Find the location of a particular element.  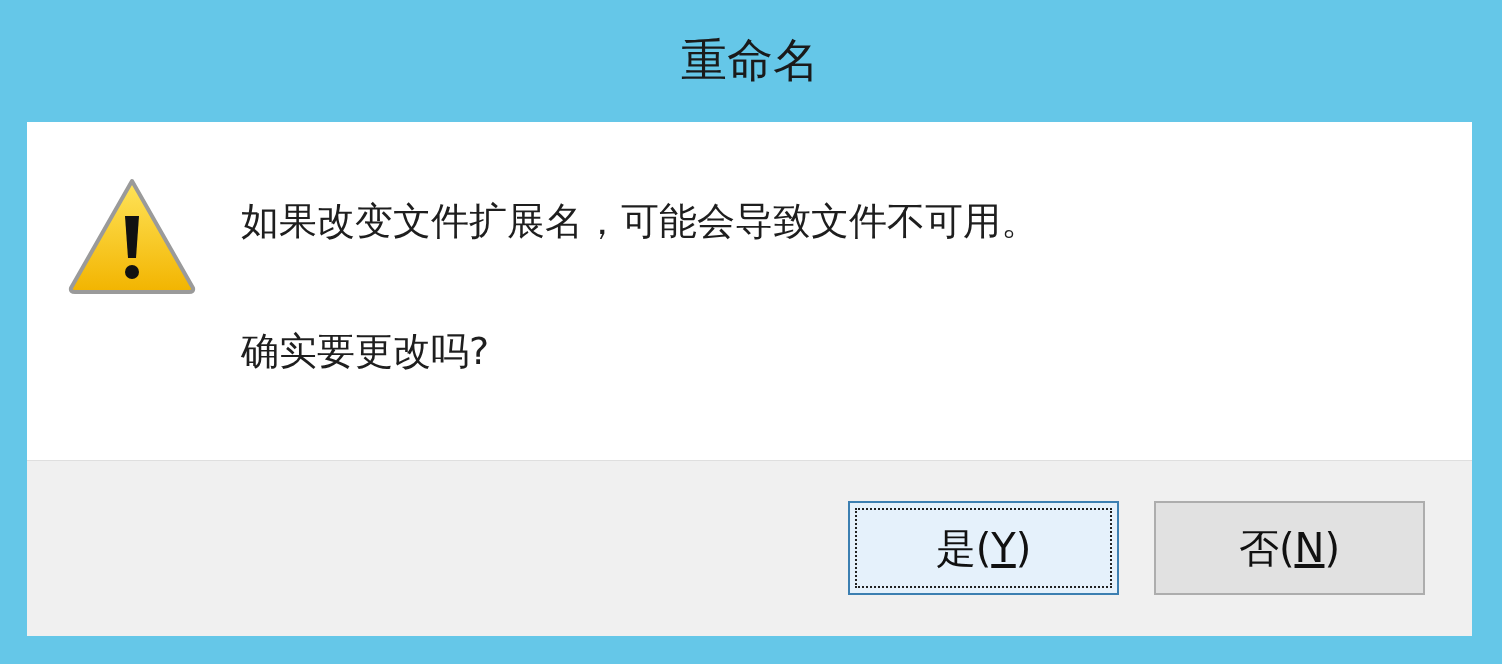

warning-icon is located at coordinates (132, 236).